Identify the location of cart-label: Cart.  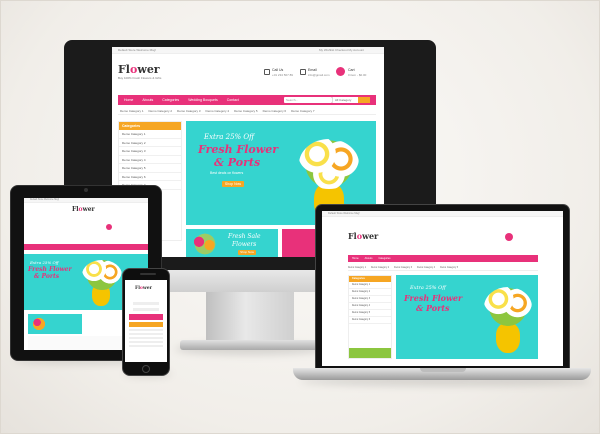
(351, 70).